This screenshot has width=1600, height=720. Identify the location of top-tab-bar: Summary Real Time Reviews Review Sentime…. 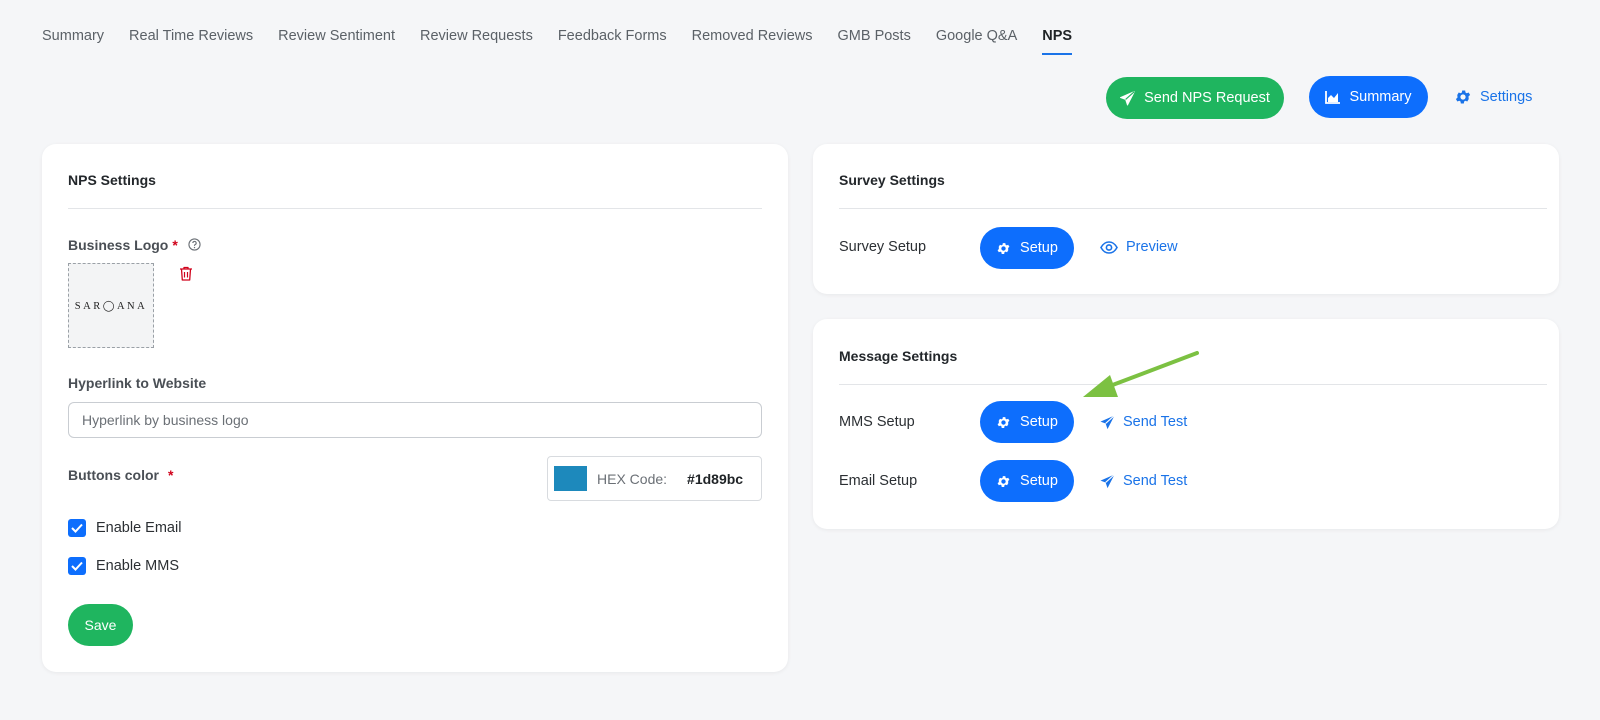
(569, 41).